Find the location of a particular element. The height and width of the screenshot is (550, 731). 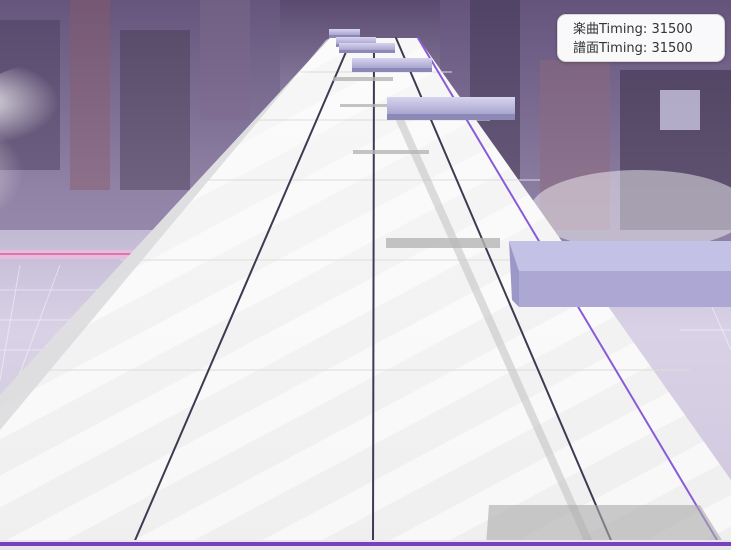

music-timing-label: 楽曲Timing: is located at coordinates (610, 29).